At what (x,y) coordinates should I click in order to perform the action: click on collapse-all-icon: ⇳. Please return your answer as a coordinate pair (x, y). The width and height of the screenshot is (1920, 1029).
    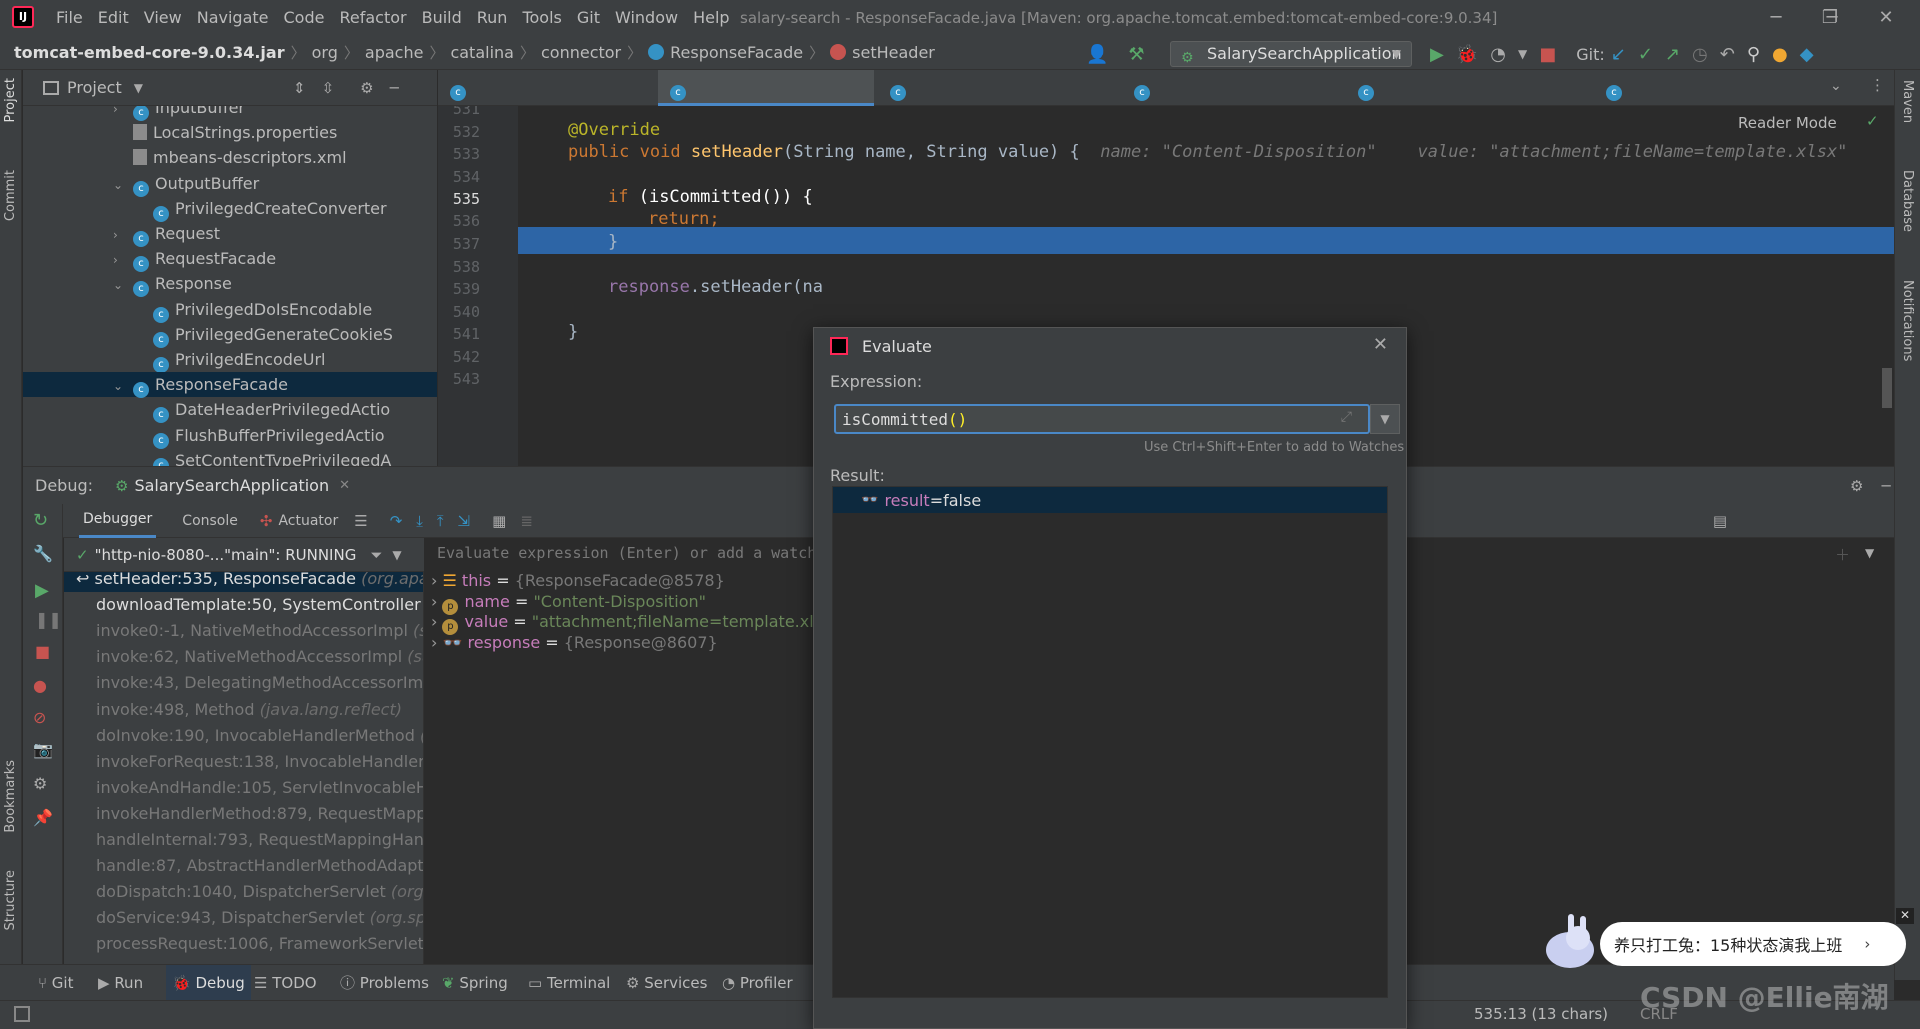
    Looking at the image, I should click on (328, 88).